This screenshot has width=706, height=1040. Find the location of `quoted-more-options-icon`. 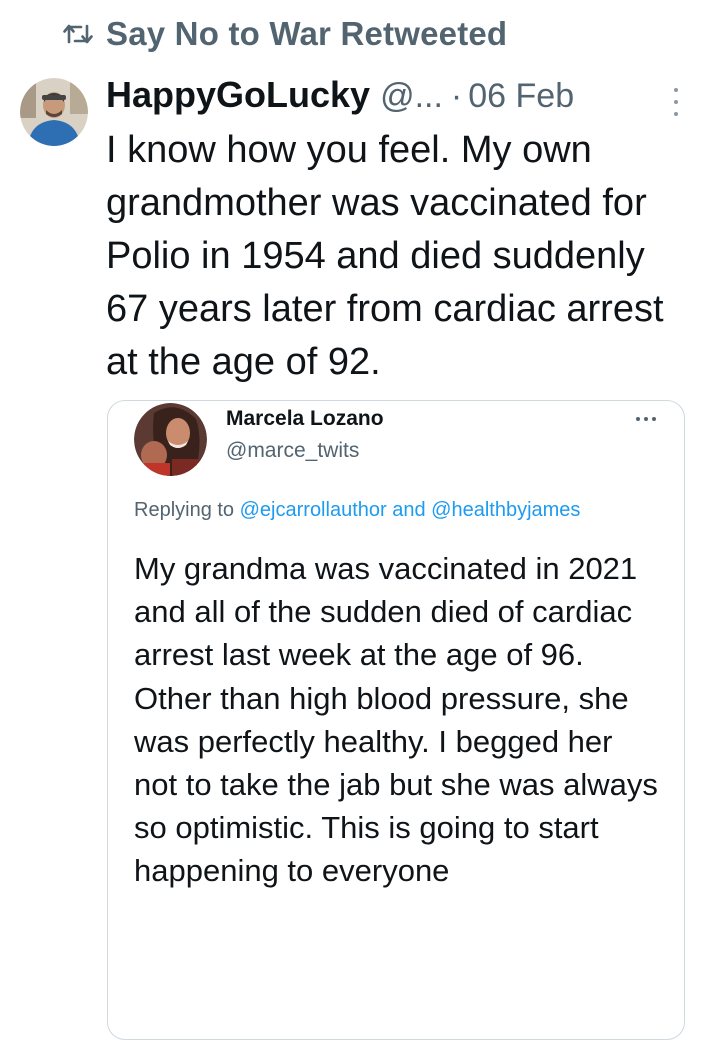

quoted-more-options-icon is located at coordinates (646, 419).